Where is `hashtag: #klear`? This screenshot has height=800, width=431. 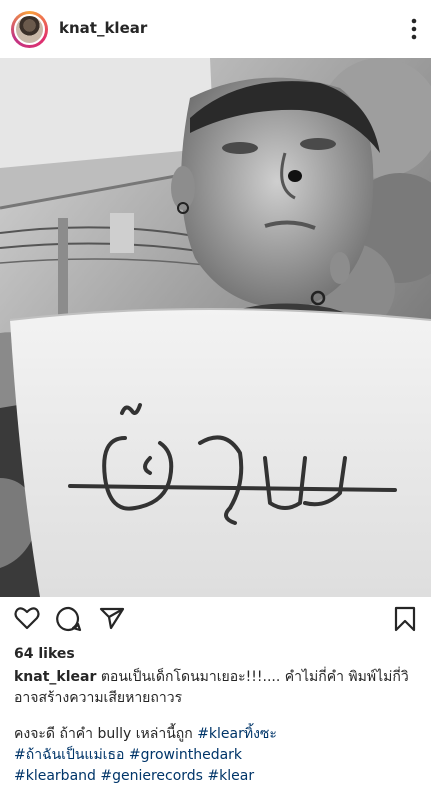 hashtag: #klear is located at coordinates (230, 776).